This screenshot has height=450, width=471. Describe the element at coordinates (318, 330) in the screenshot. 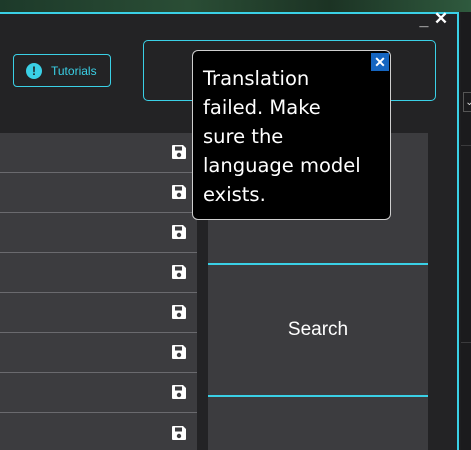

I see `search-button: Search` at that location.